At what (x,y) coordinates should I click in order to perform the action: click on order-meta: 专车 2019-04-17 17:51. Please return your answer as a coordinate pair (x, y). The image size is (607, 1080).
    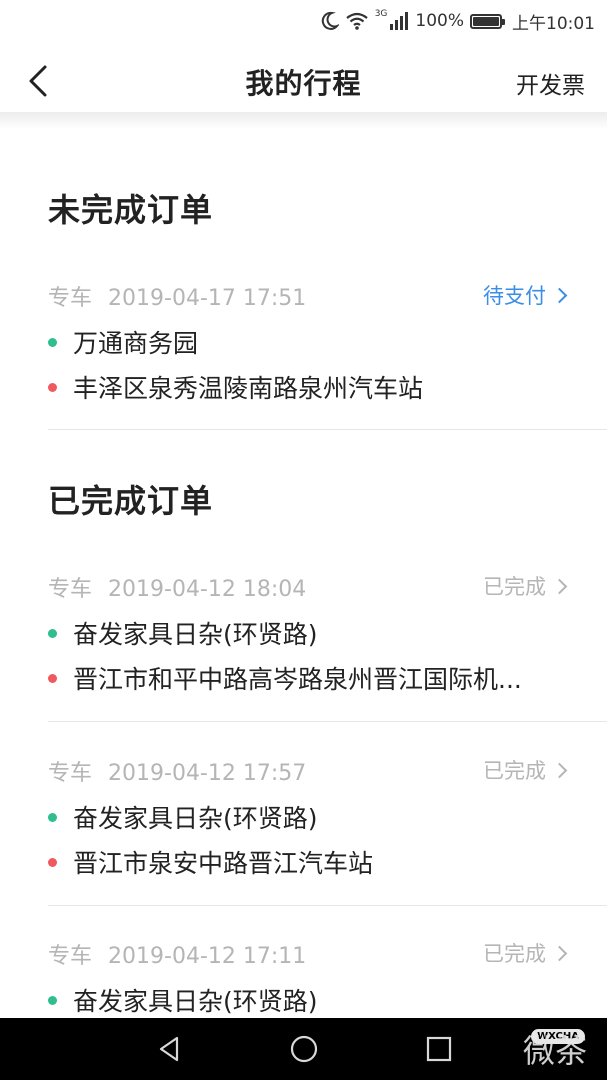
    Looking at the image, I should click on (177, 296).